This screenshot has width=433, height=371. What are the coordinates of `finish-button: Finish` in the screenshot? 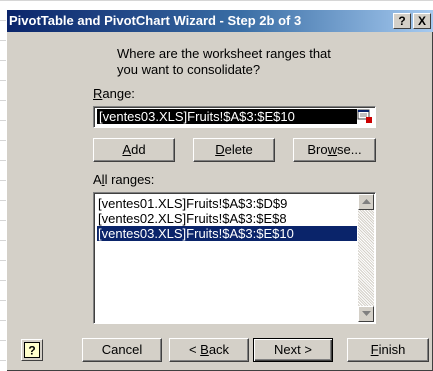 It's located at (388, 350).